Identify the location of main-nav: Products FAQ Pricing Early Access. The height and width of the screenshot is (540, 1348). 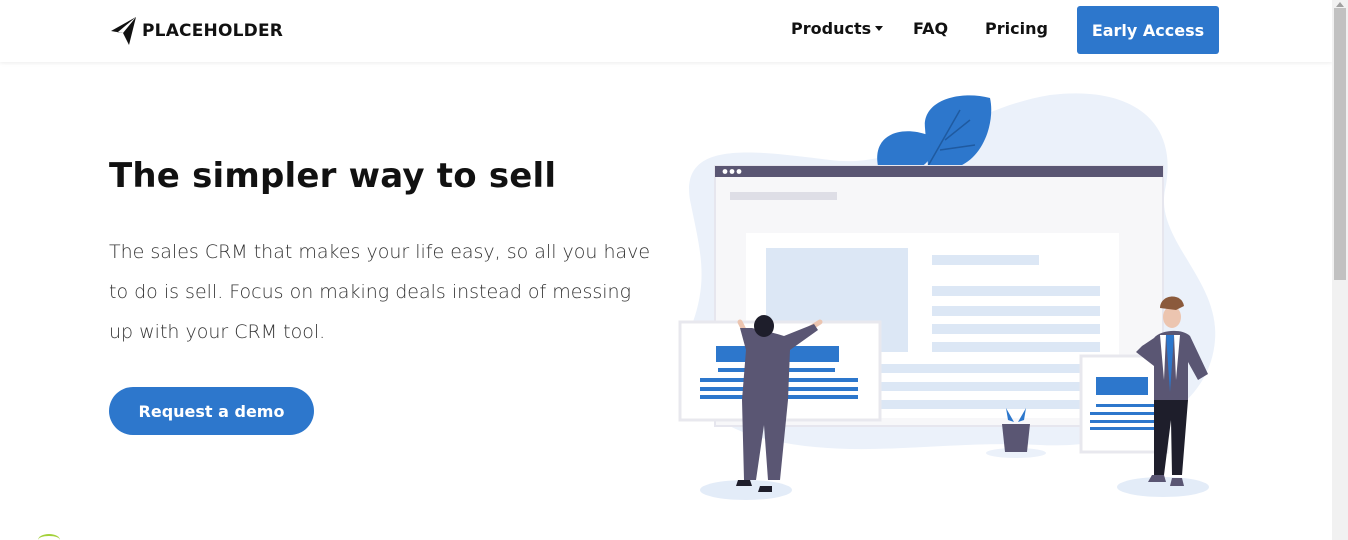
(666, 31).